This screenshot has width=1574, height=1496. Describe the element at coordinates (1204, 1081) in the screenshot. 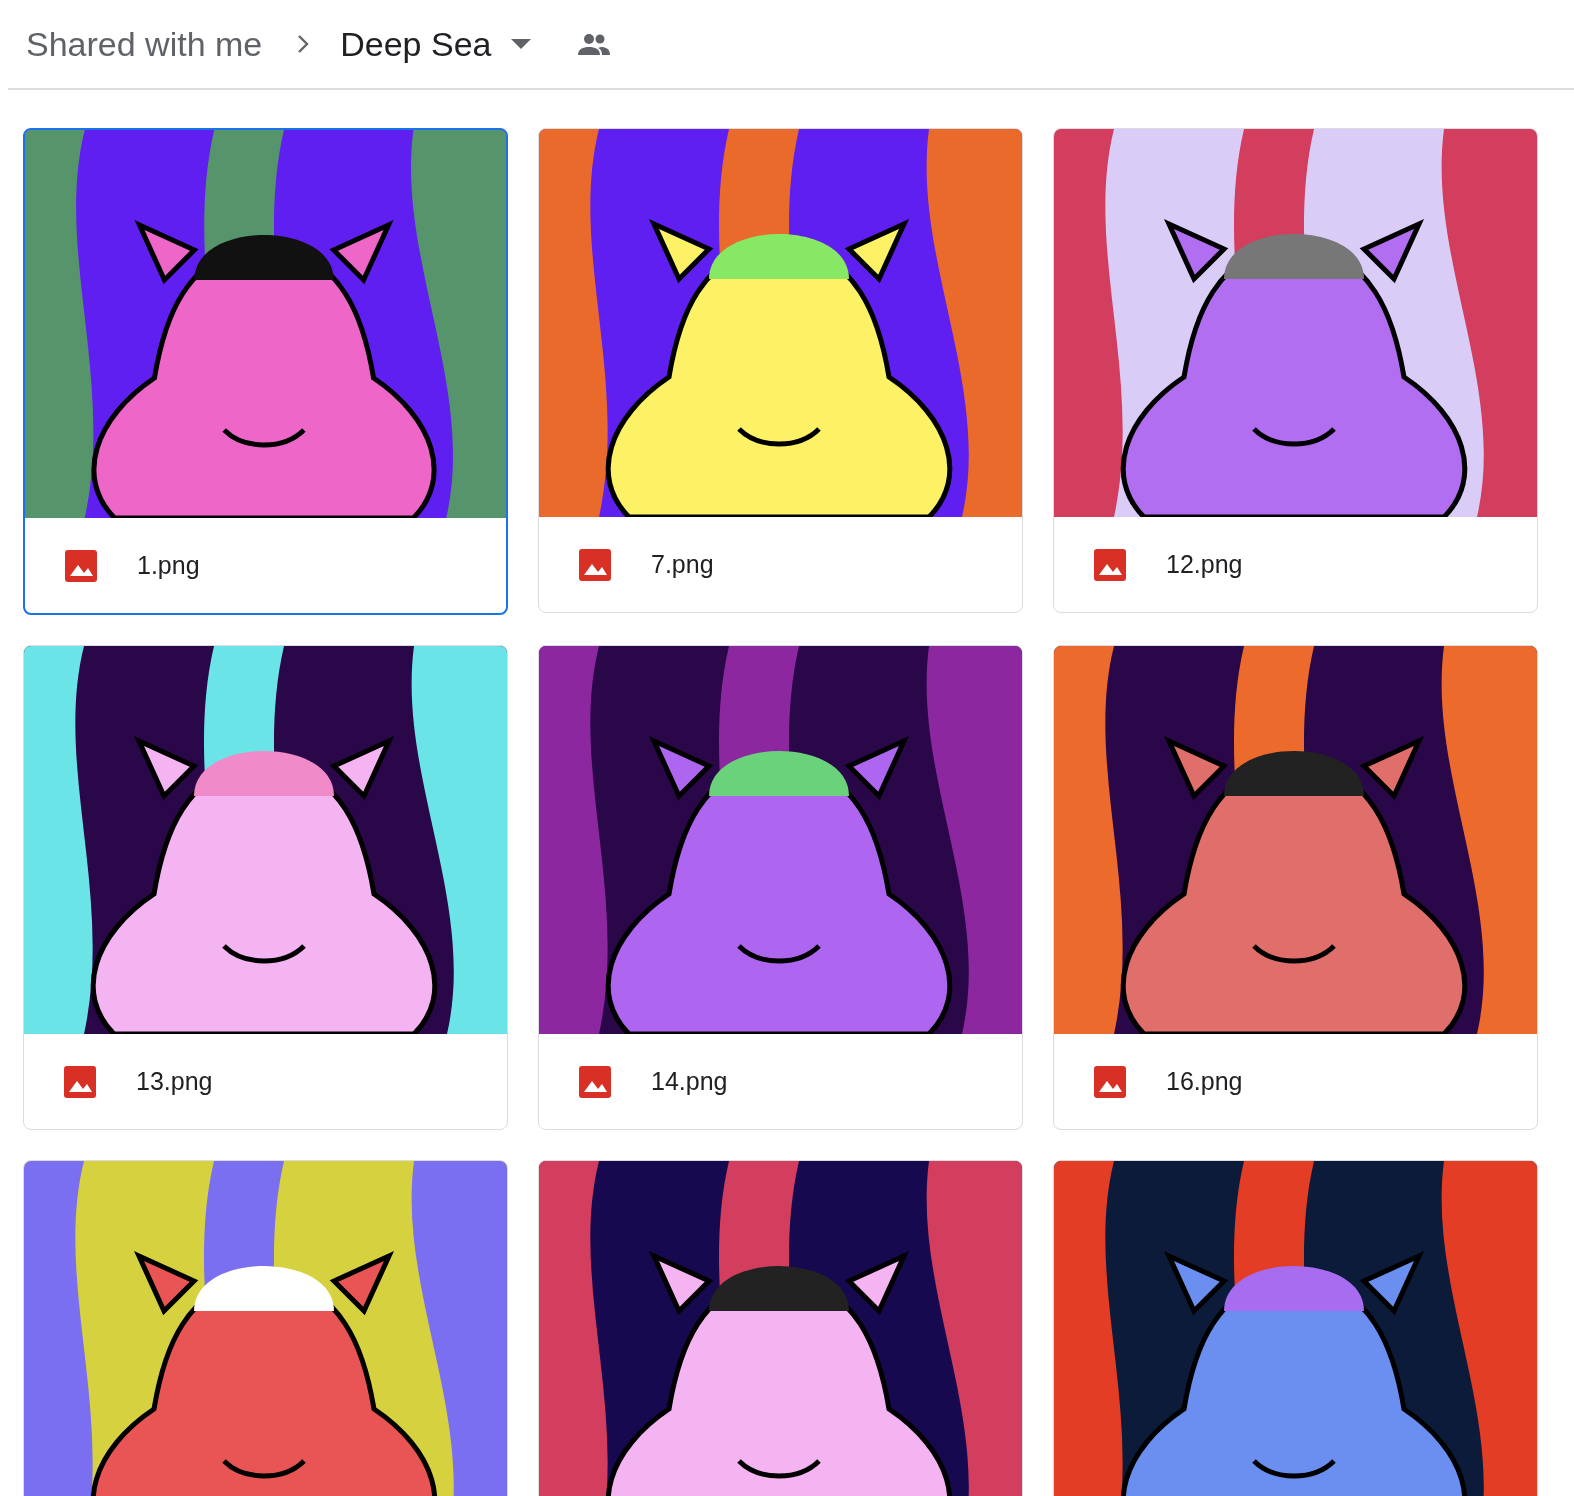

I see `file-name: 16.png` at that location.